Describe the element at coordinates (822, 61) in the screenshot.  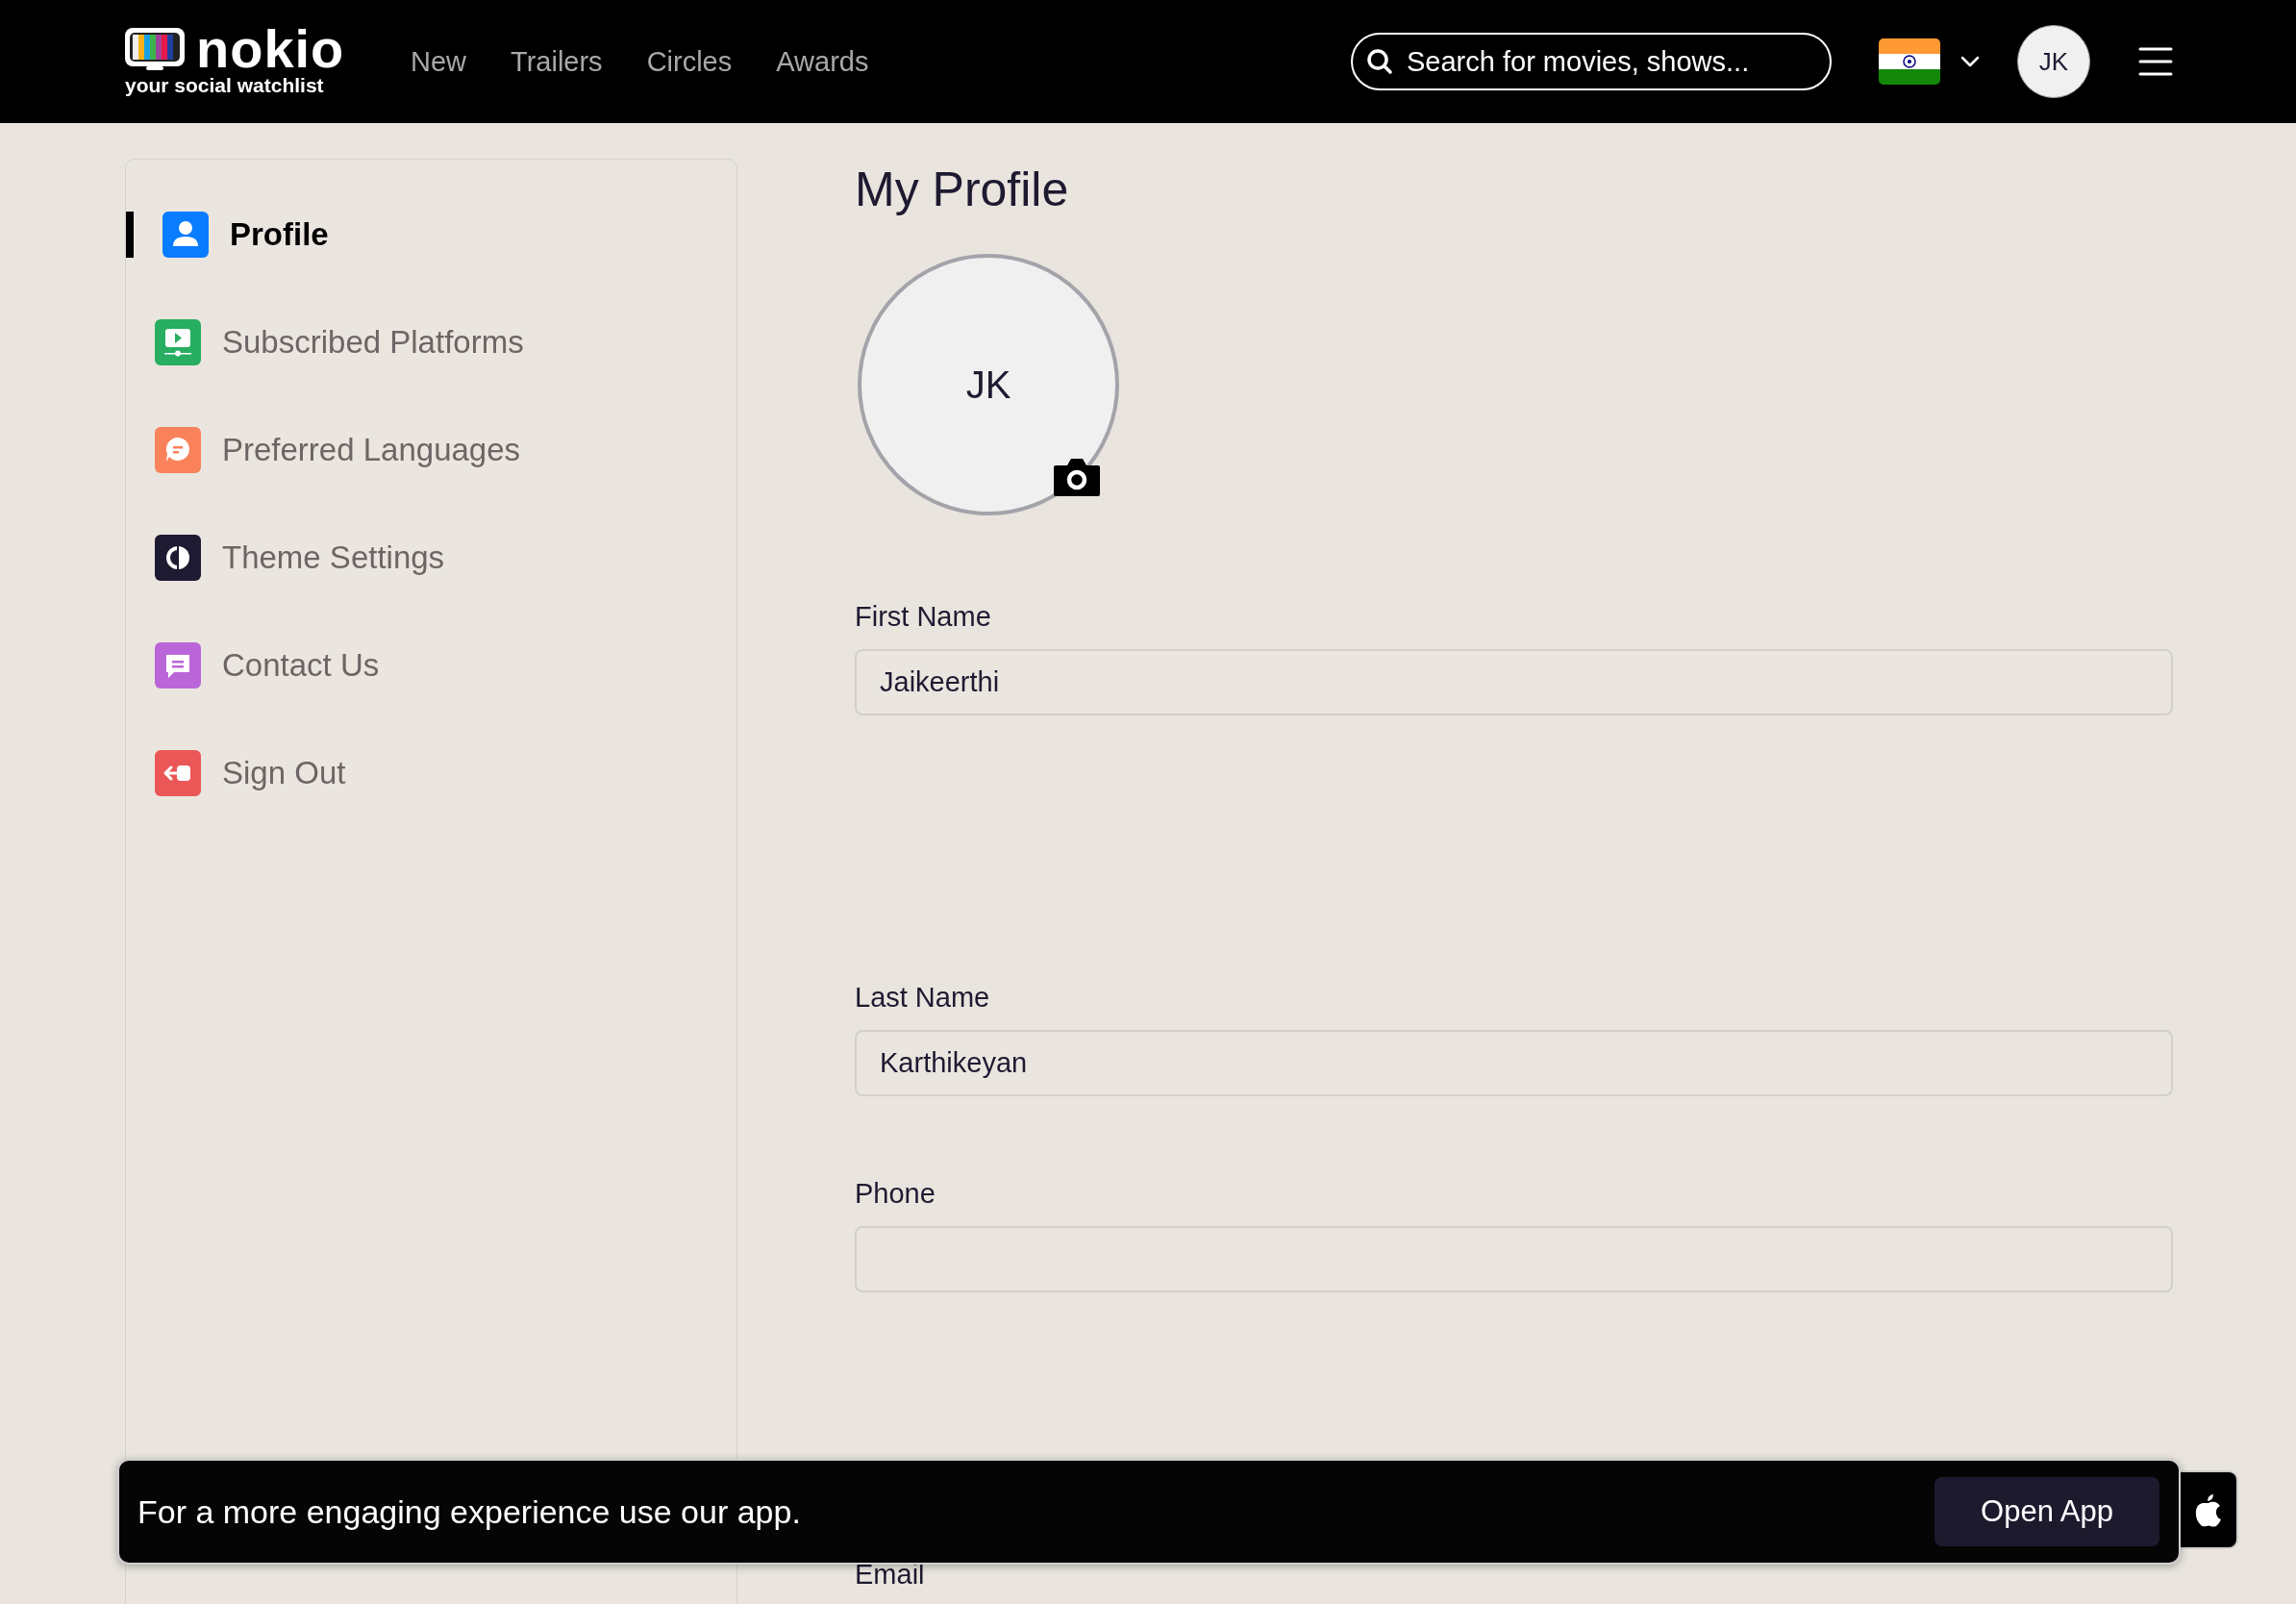
I see `nav-link: Awards` at that location.